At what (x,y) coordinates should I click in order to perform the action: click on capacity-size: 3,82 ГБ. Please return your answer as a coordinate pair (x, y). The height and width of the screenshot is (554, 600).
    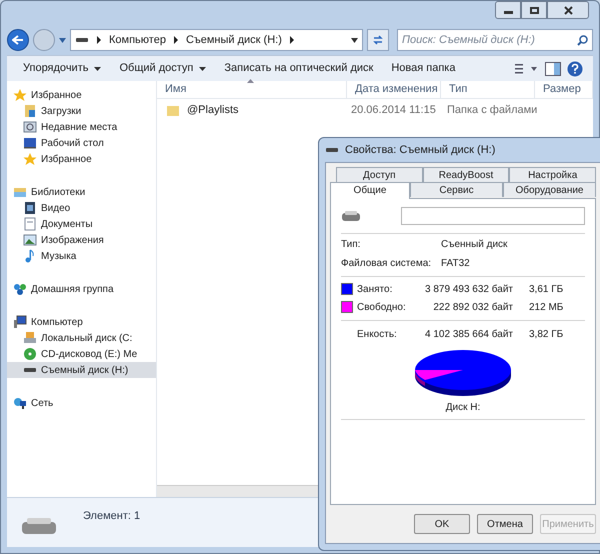
    Looking at the image, I should click on (546, 335).